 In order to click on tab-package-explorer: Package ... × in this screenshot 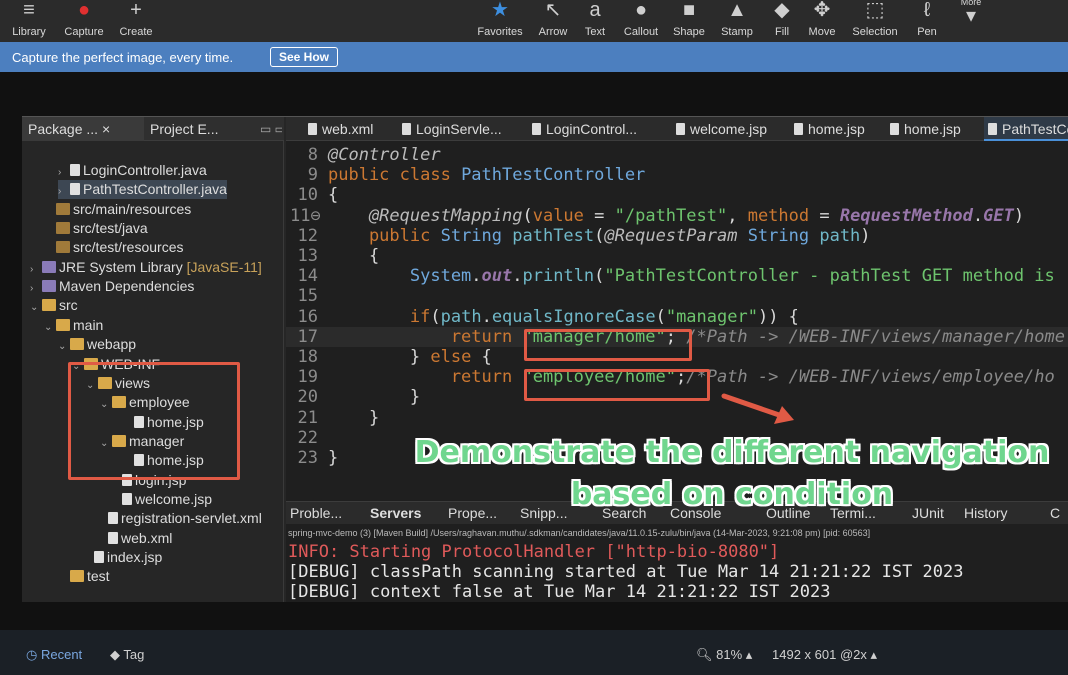, I will do `click(83, 129)`.